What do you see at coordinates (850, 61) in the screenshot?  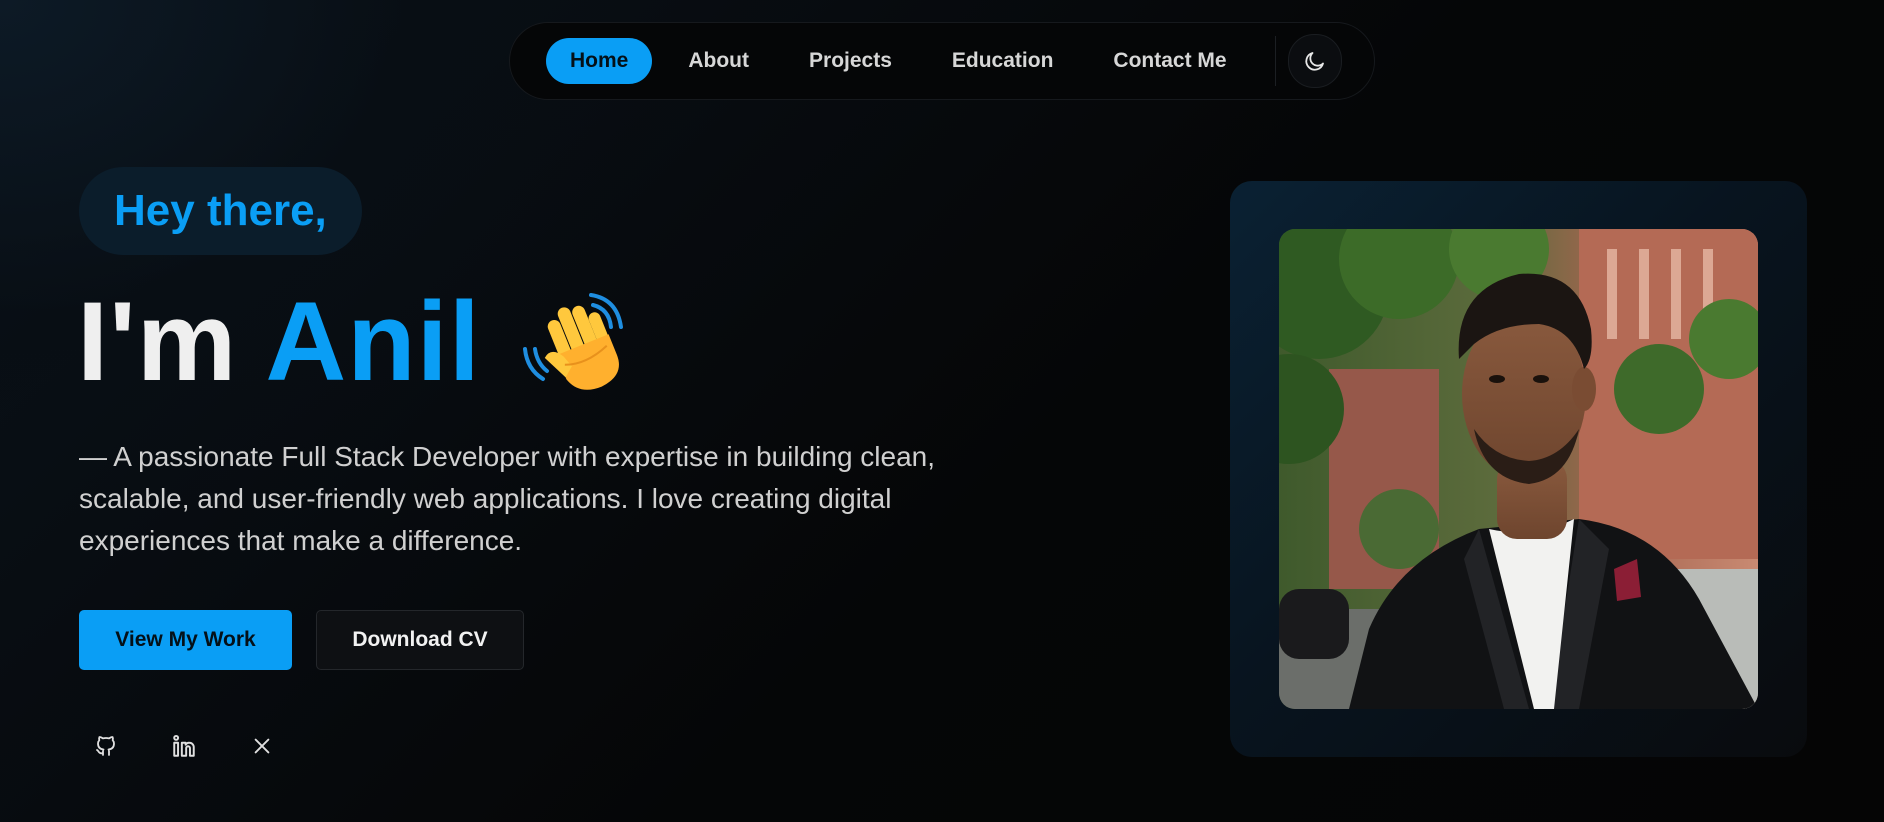 I see `nav-link-projects: Projects` at bounding box center [850, 61].